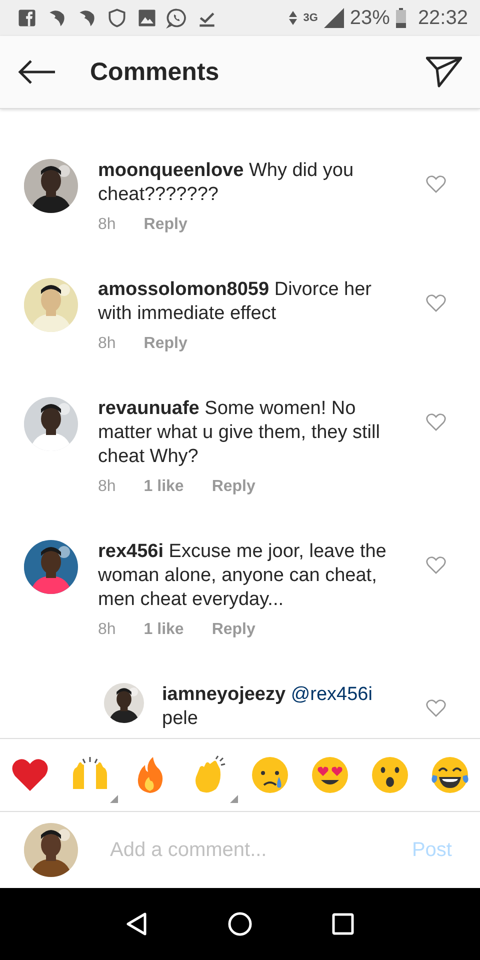 The width and height of the screenshot is (480, 960). I want to click on laughing-emoji-icon, so click(450, 775).